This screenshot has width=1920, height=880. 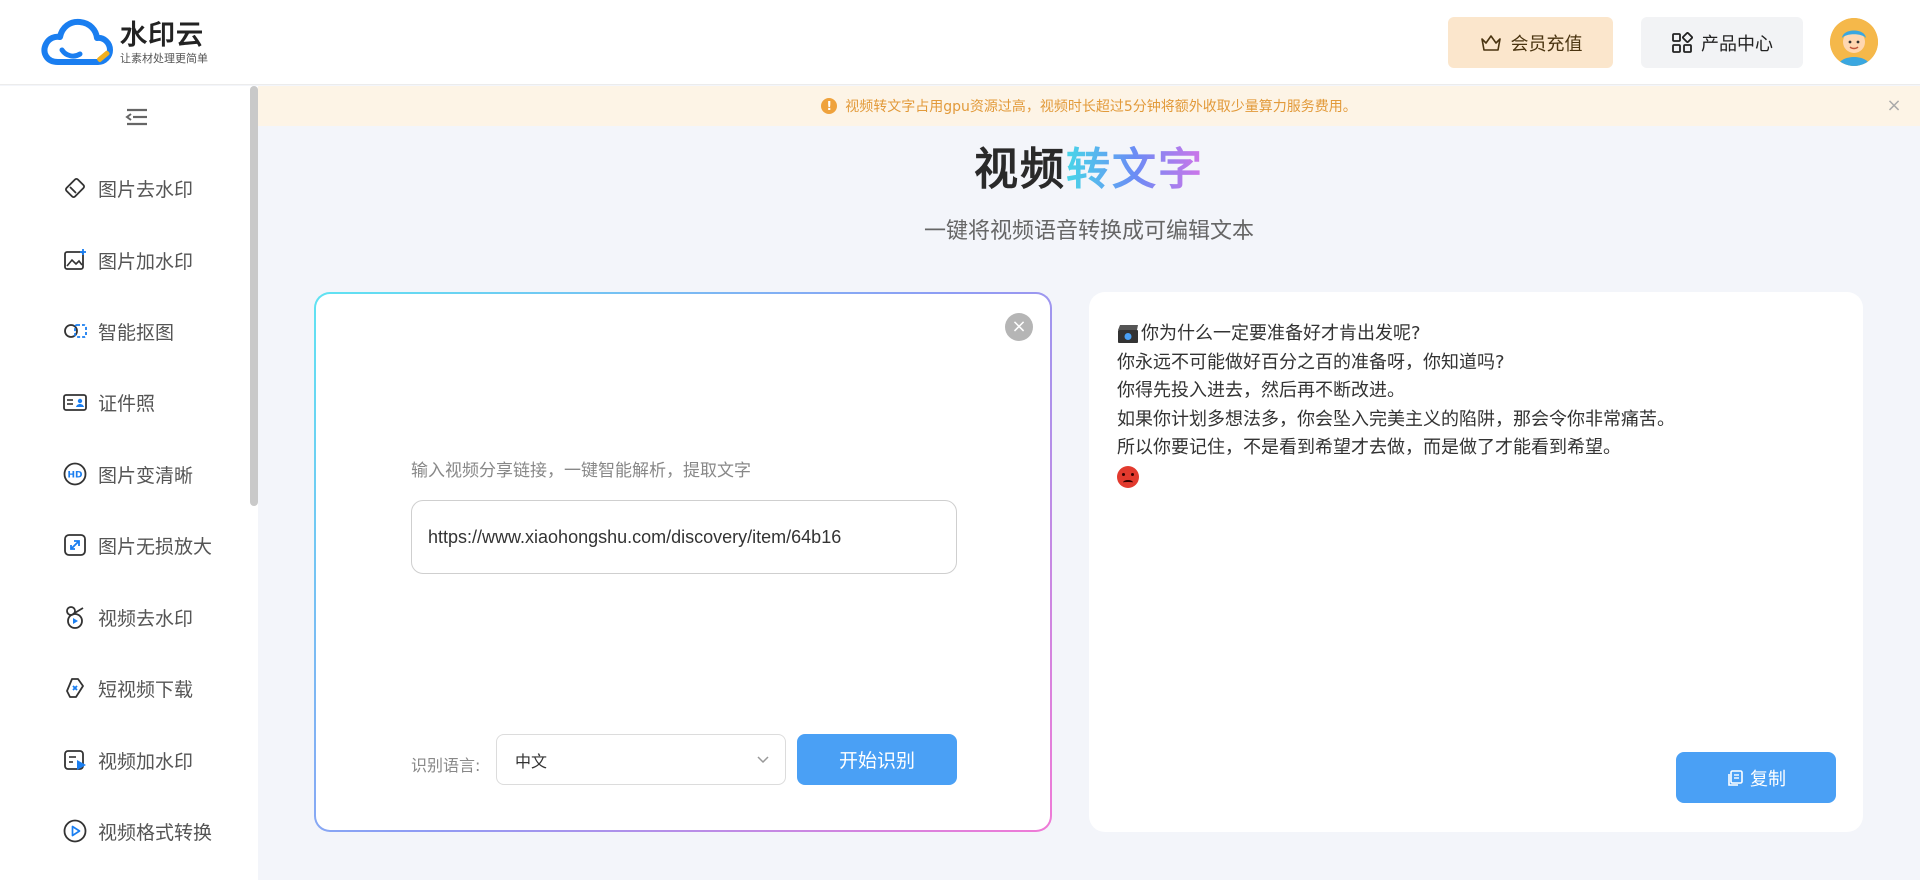 What do you see at coordinates (146, 189) in the screenshot?
I see `sidebar-item-label: 图片去水印` at bounding box center [146, 189].